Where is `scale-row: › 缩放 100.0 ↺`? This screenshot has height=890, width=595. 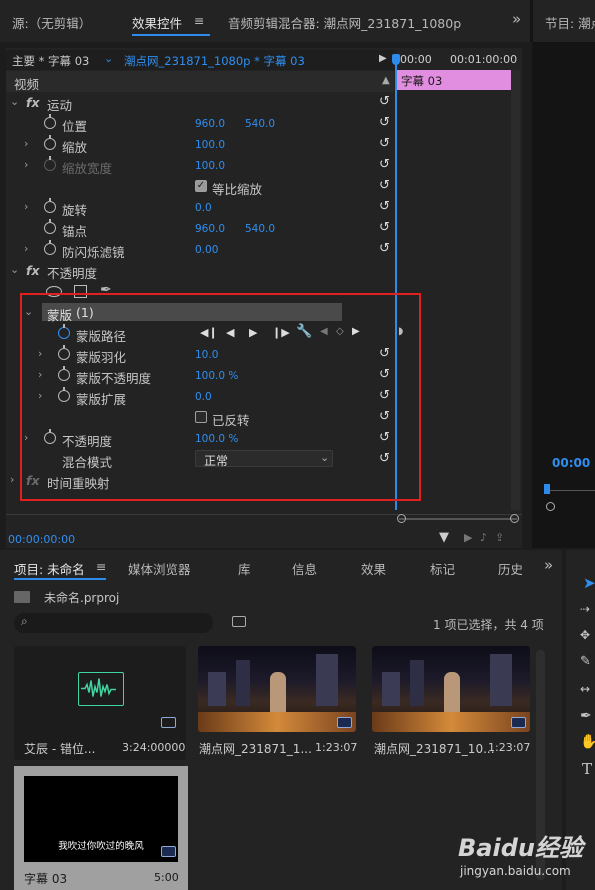 scale-row: › 缩放 100.0 ↺ is located at coordinates (200, 144).